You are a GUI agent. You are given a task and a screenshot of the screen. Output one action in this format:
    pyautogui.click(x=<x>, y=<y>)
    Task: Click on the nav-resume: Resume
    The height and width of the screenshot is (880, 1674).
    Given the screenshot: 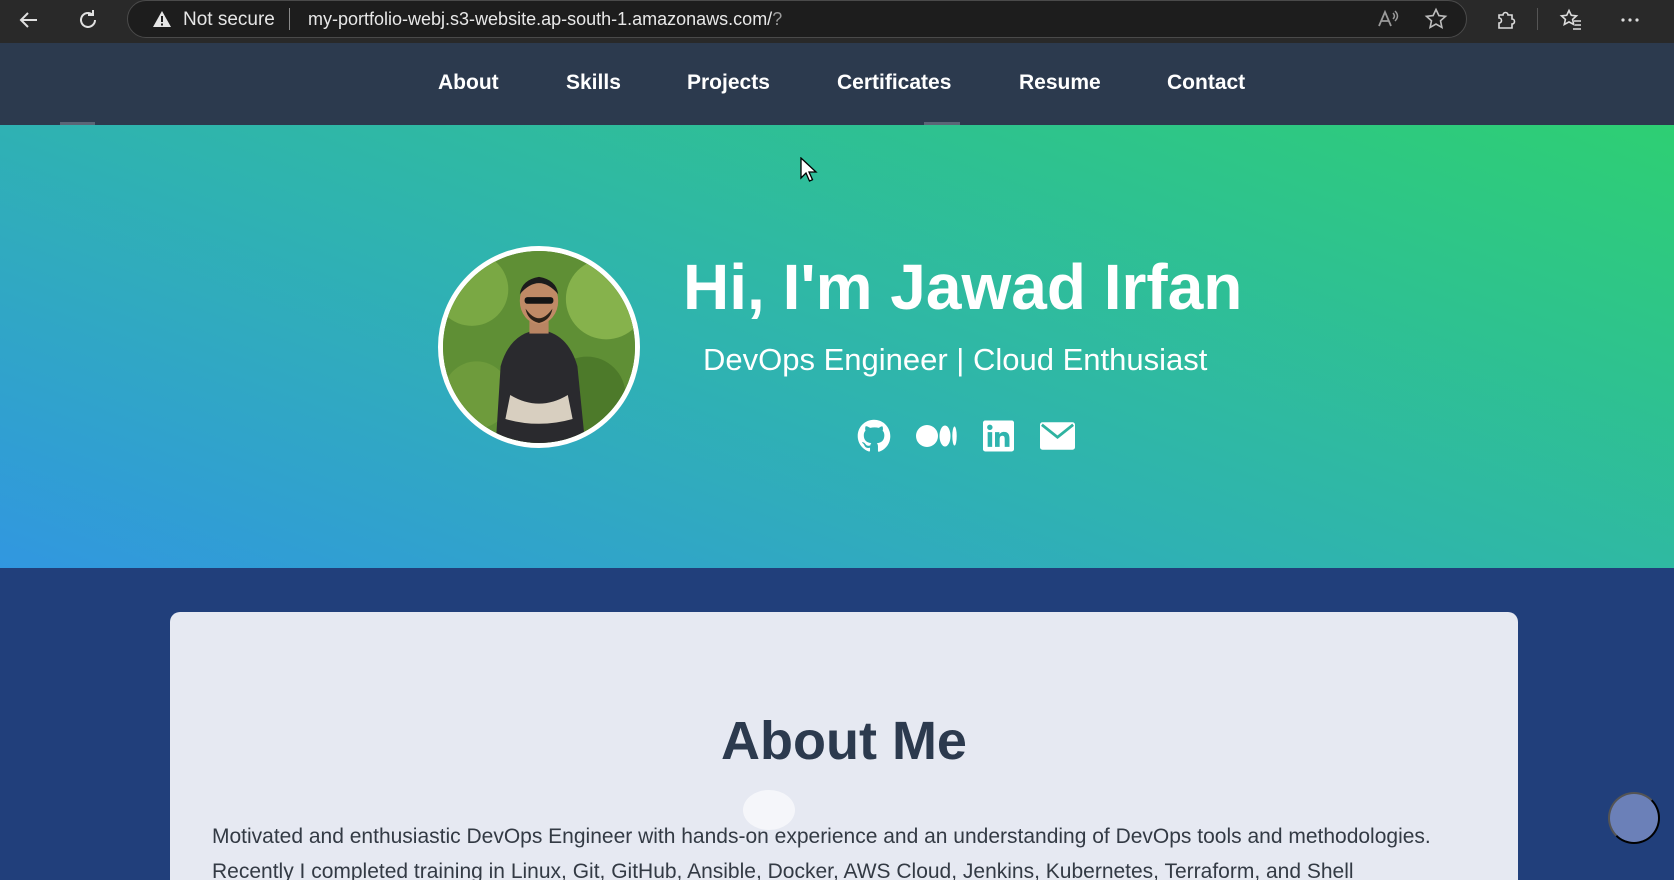 What is the action you would take?
    pyautogui.click(x=1060, y=83)
    